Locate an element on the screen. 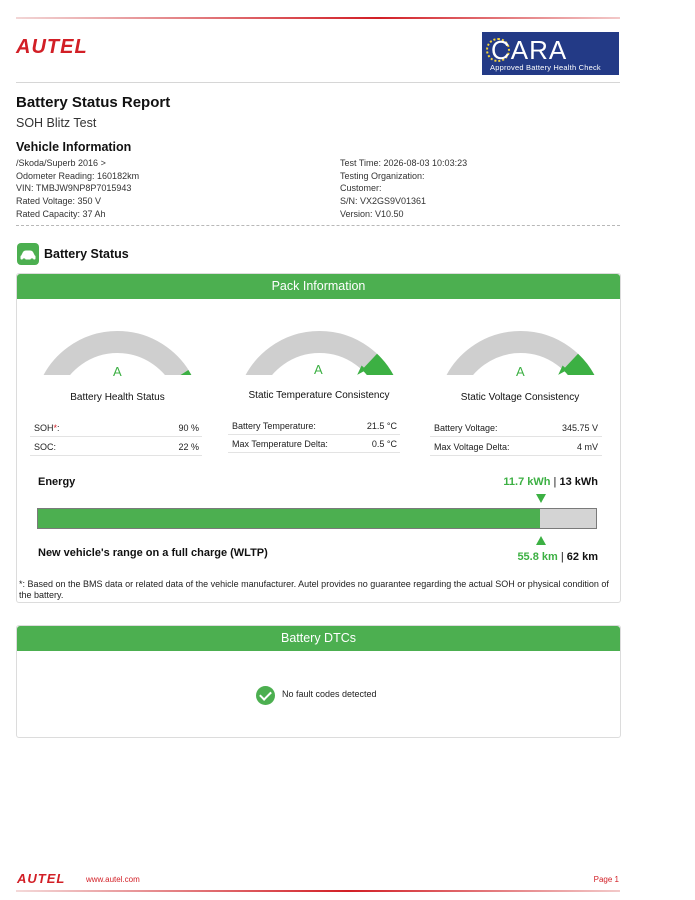 Image resolution: width=695 pixels, height=900 pixels. vin: VIN: TMBJW9NP8P7015943 is located at coordinates (74, 188).